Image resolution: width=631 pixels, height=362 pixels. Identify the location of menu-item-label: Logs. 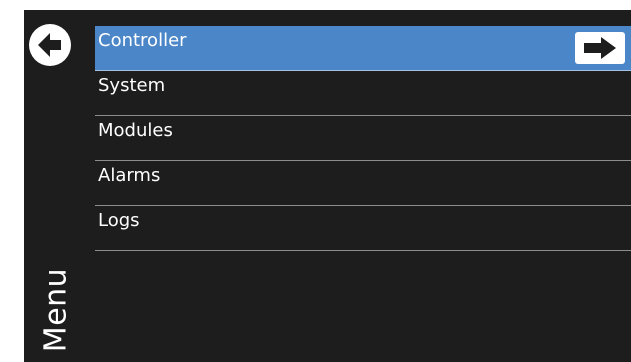
(119, 220).